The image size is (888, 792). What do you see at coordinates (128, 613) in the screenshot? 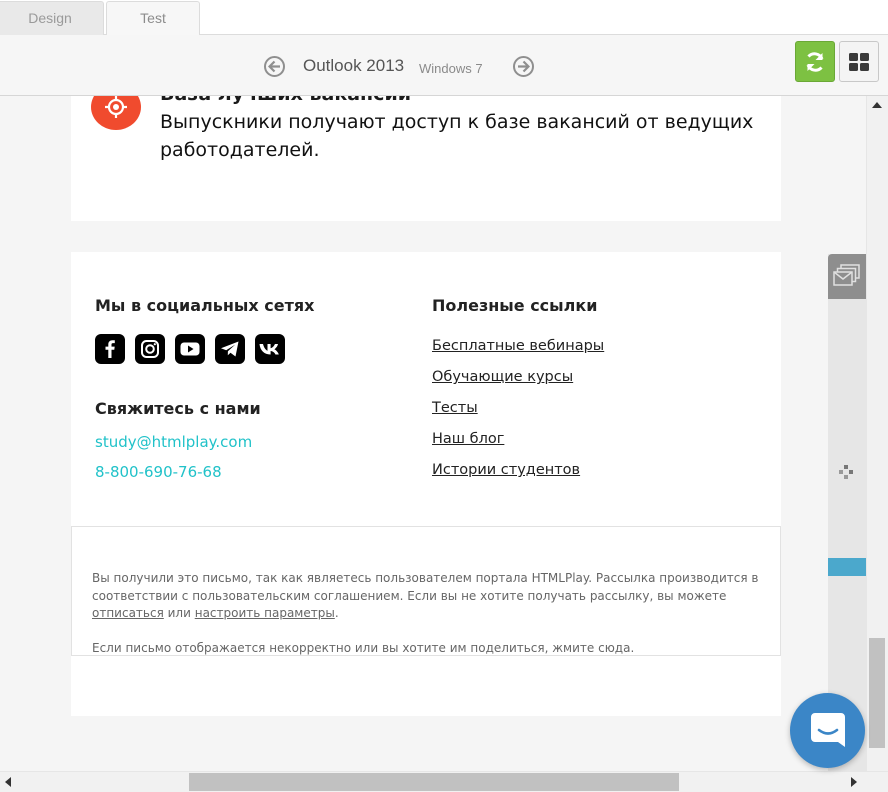
I see `unsubscribe-link: отписаться` at bounding box center [128, 613].